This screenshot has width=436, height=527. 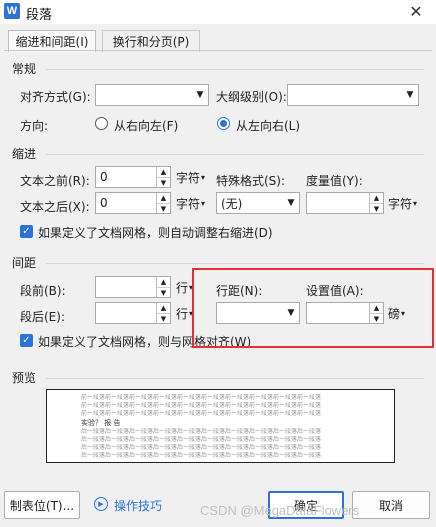 What do you see at coordinates (42, 317) in the screenshot?
I see `space-after-label: 段后(E):` at bounding box center [42, 317].